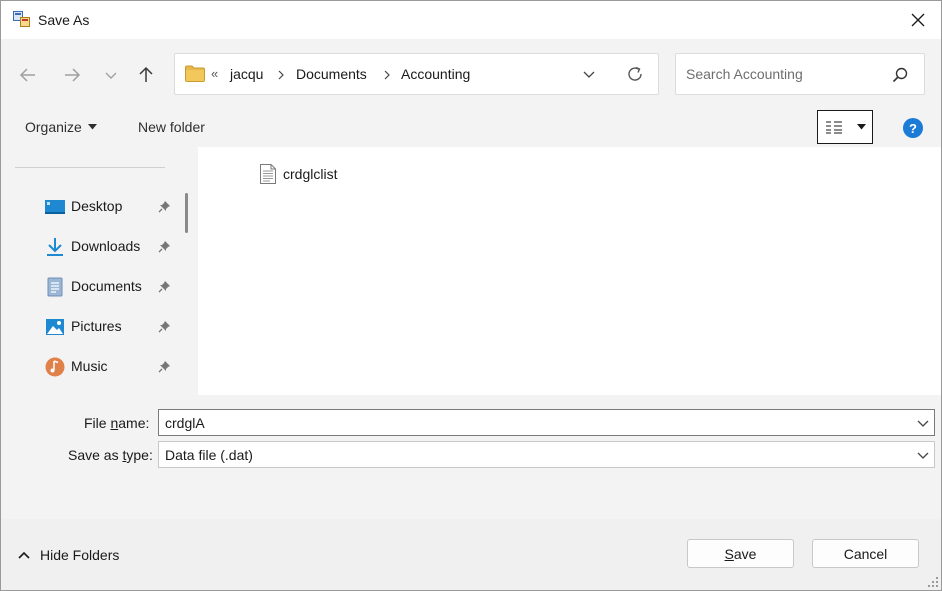  Describe the element at coordinates (209, 455) in the screenshot. I see `save-as-type-value: Data file (.dat)` at that location.